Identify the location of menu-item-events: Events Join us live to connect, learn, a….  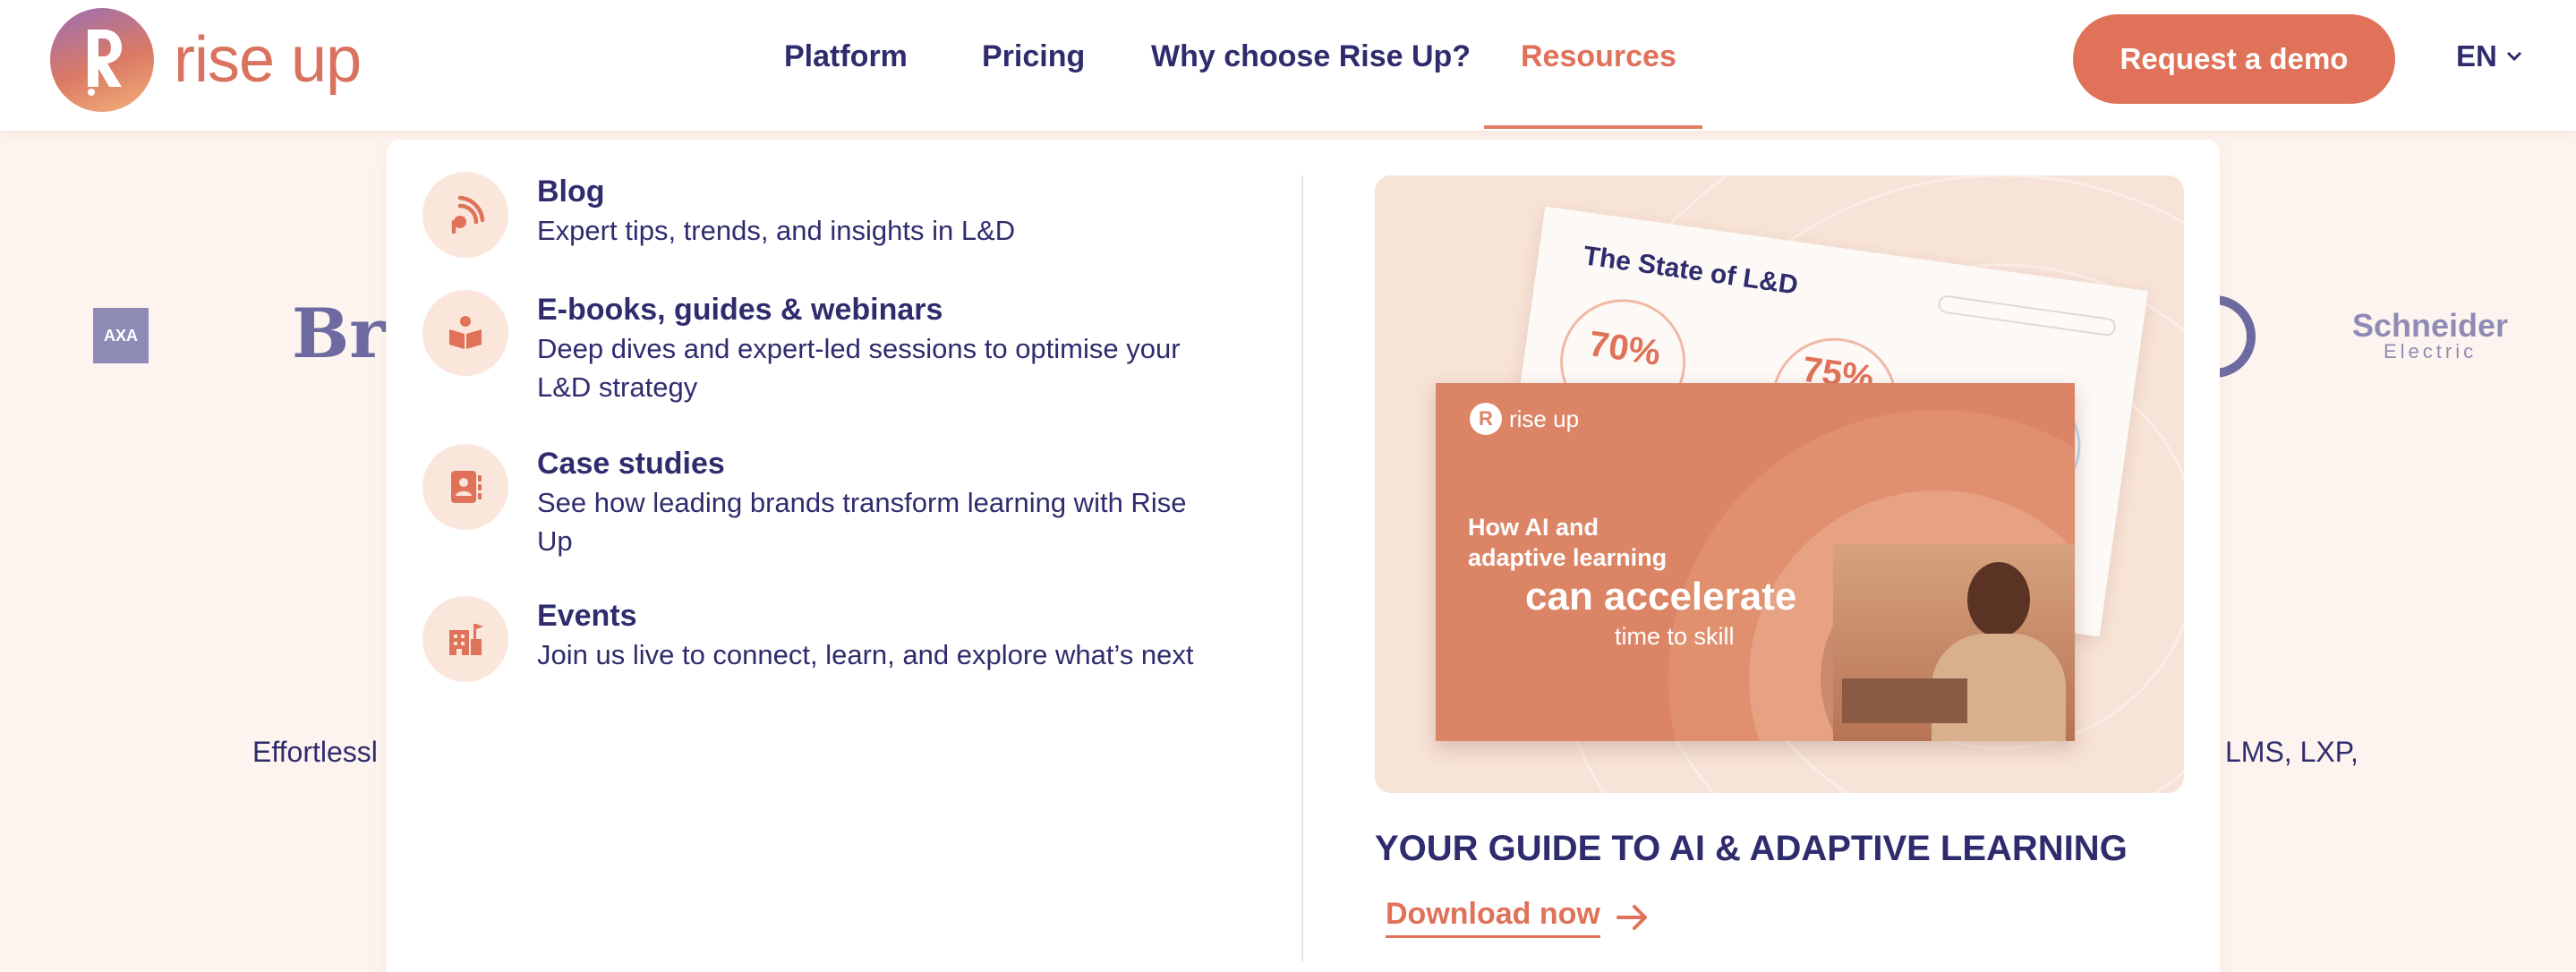
(819, 639).